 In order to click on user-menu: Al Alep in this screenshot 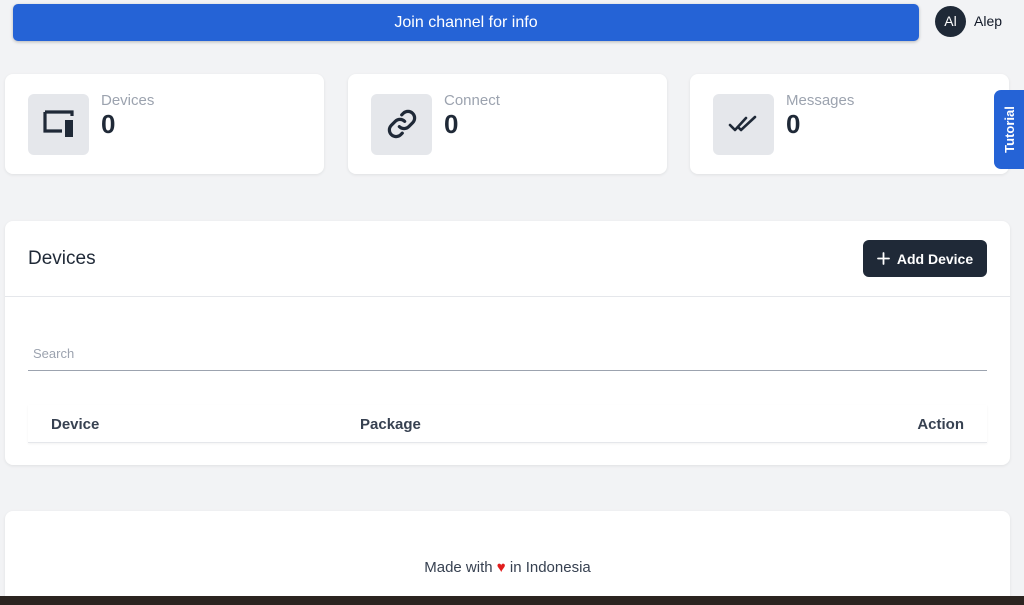, I will do `click(968, 21)`.